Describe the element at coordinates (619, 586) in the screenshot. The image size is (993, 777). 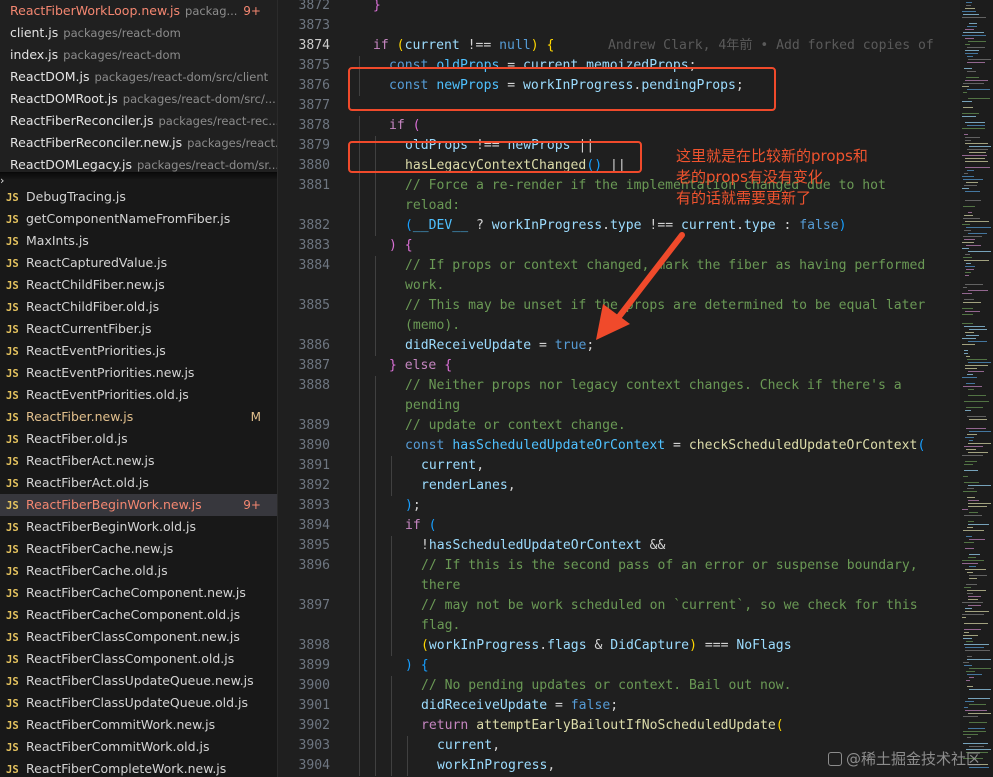
I see `code-line: there` at that location.